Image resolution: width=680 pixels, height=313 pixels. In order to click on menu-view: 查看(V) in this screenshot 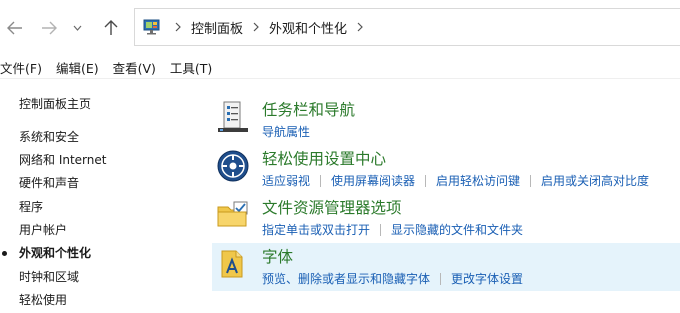, I will do `click(134, 67)`.